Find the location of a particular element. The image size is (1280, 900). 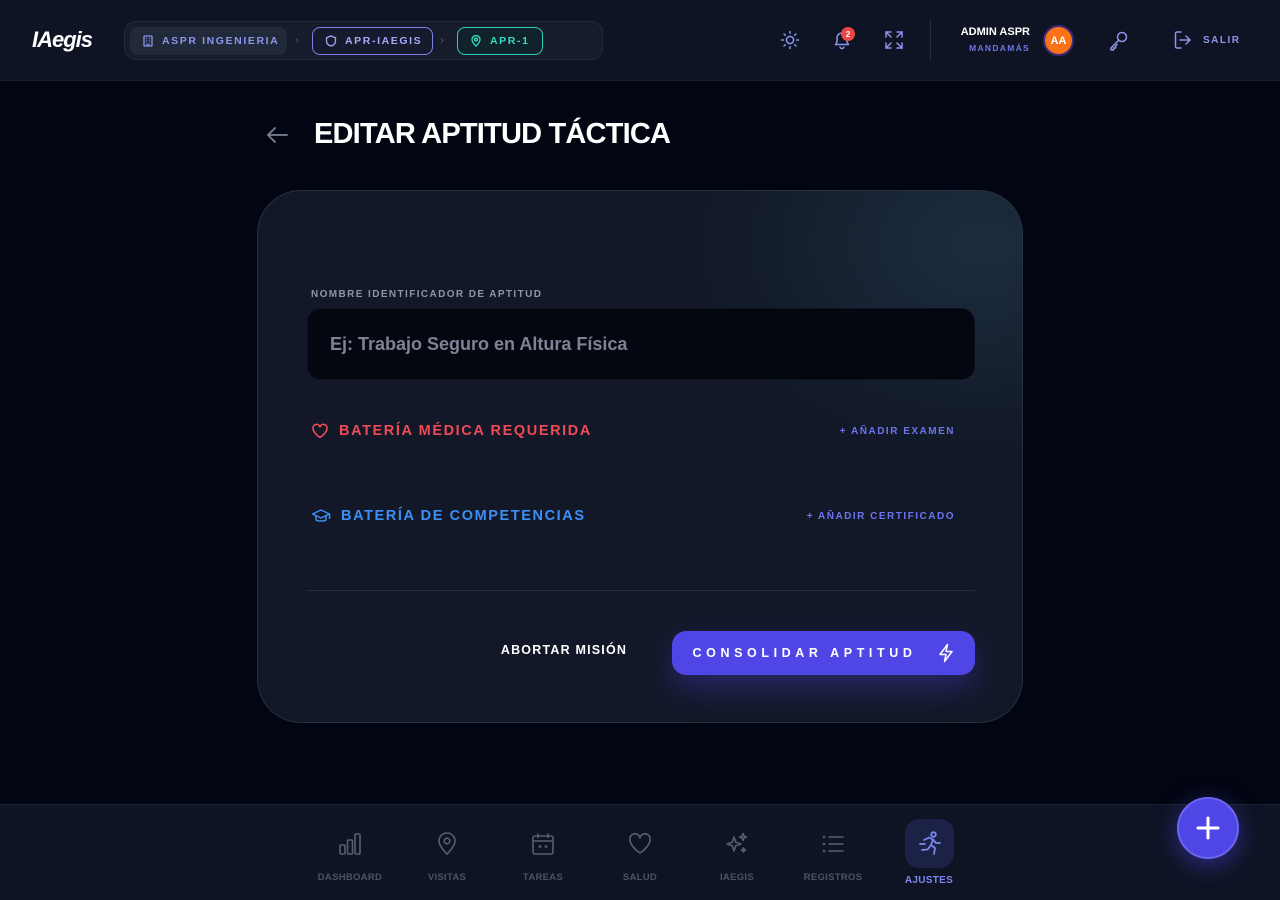

consolidate-button: CONSOLIDAR APTITUD is located at coordinates (823, 653).